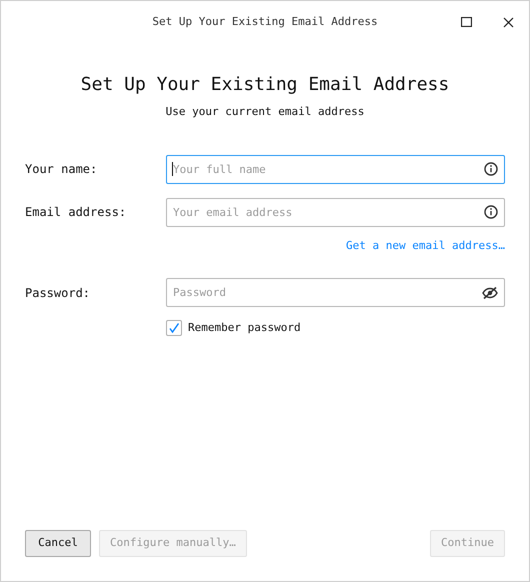  Describe the element at coordinates (335, 212) in the screenshot. I see `input-field: Your email address` at that location.